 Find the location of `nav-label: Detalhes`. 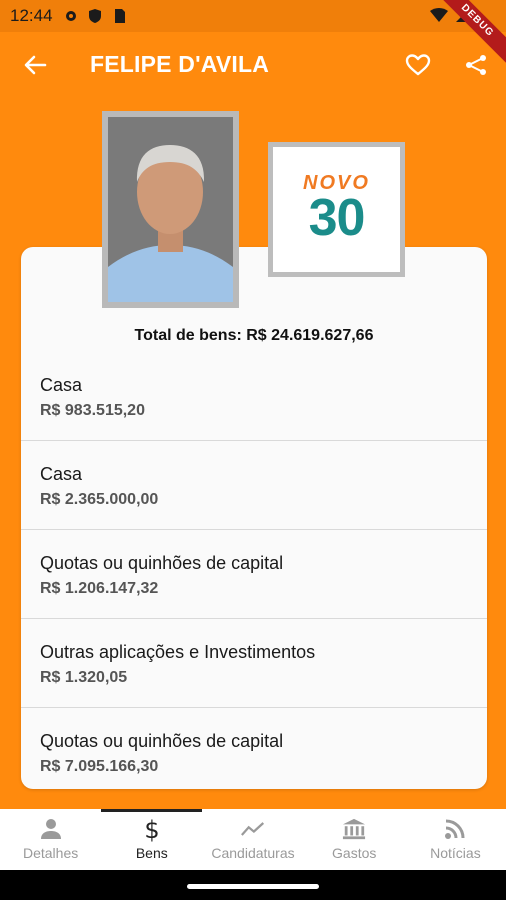

nav-label: Detalhes is located at coordinates (50, 853).